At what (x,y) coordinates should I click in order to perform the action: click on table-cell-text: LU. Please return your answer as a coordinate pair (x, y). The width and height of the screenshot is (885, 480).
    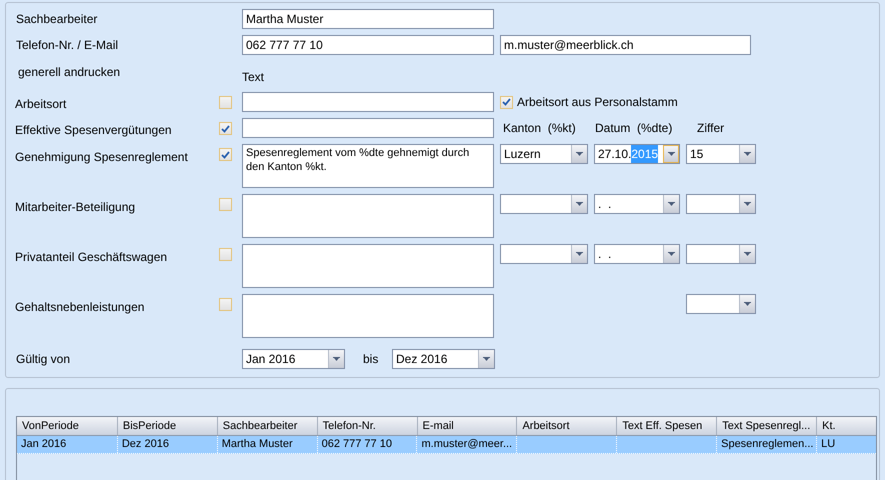
    Looking at the image, I should click on (828, 444).